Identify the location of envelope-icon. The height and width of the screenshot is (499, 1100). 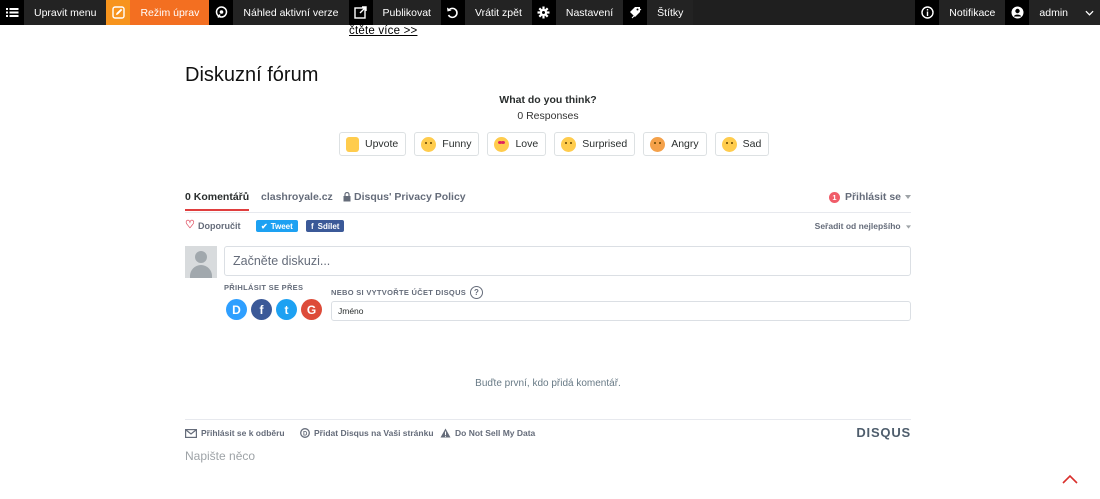
(191, 433).